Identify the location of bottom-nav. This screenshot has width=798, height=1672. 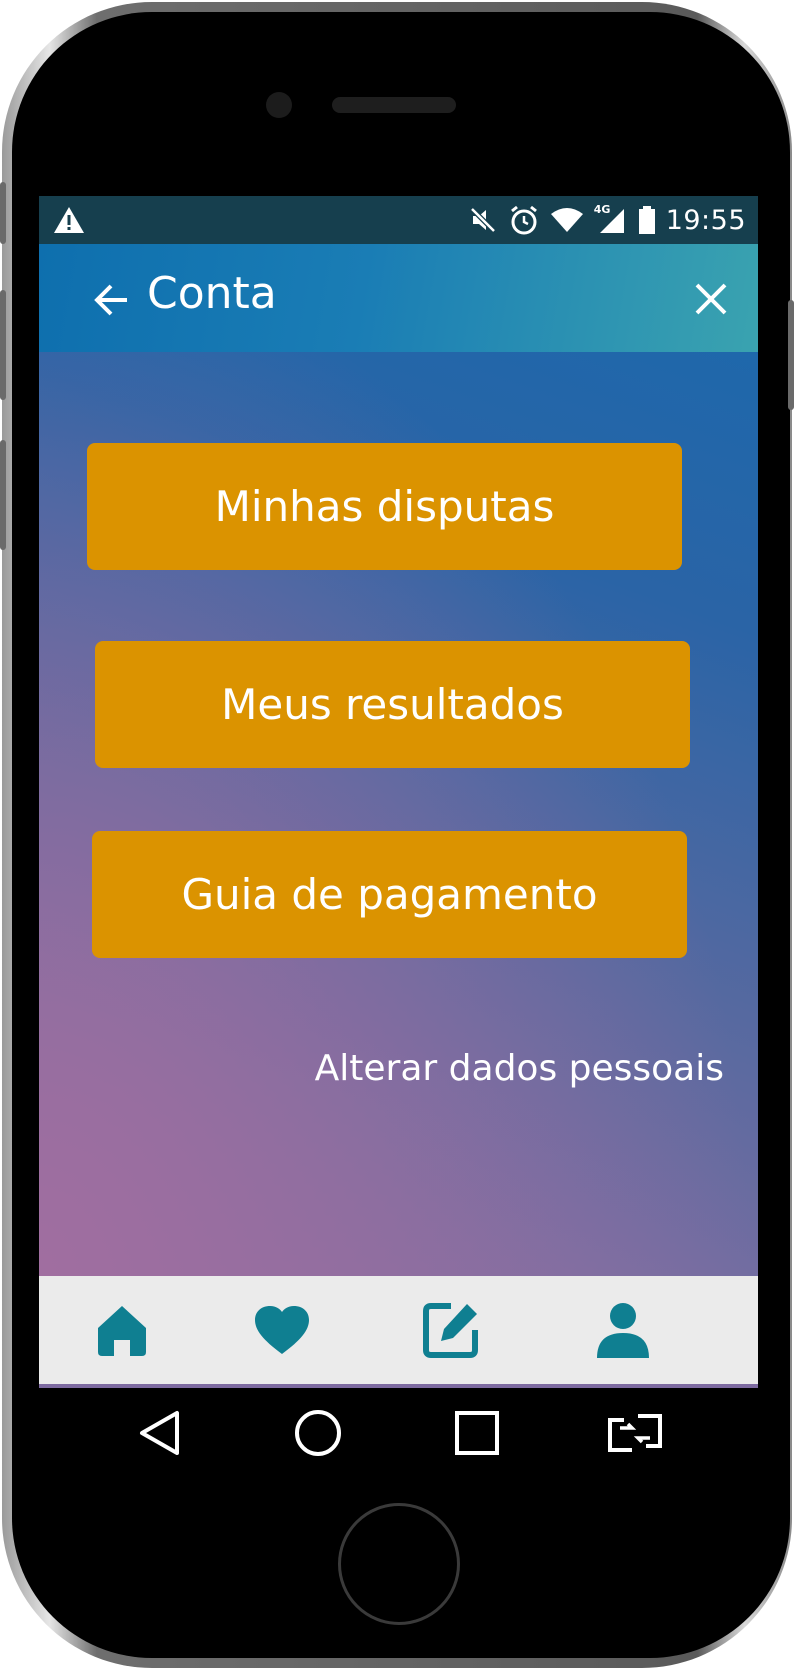
(398, 1330).